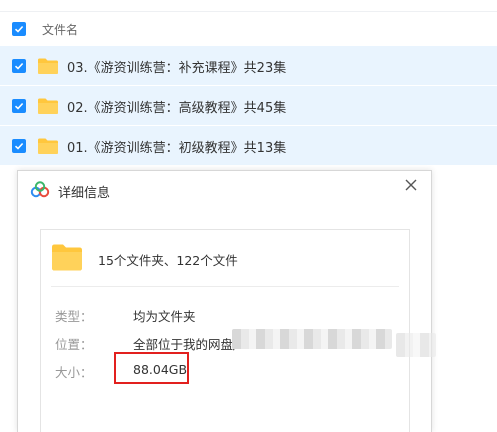 The width and height of the screenshot is (497, 432). What do you see at coordinates (84, 193) in the screenshot?
I see `dialog-title: 详细信息` at bounding box center [84, 193].